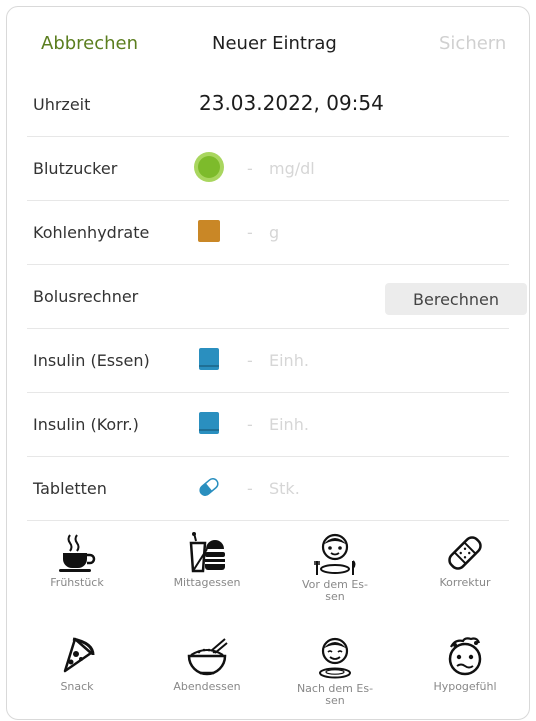 The image size is (536, 721). I want to click on insulin-corr-dash: -, so click(250, 424).